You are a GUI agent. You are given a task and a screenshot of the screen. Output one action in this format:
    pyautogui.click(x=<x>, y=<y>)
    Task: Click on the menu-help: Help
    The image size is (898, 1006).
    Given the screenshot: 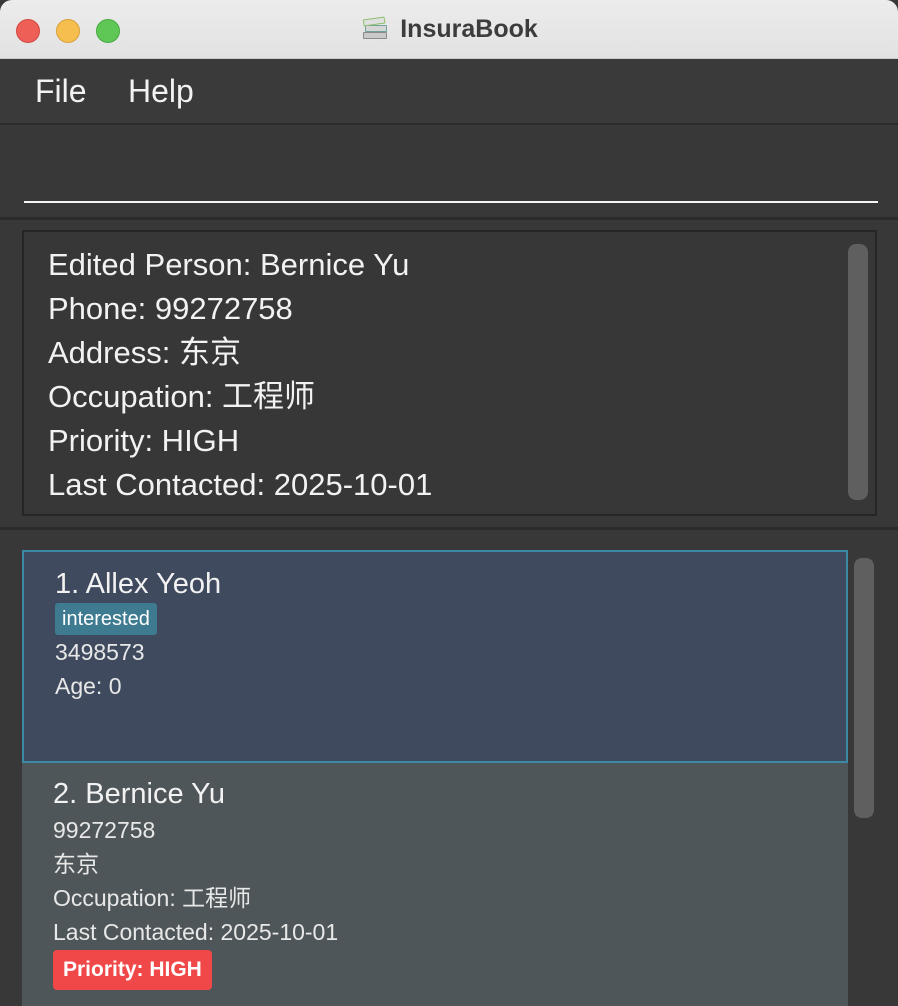 What is the action you would take?
    pyautogui.click(x=161, y=91)
    